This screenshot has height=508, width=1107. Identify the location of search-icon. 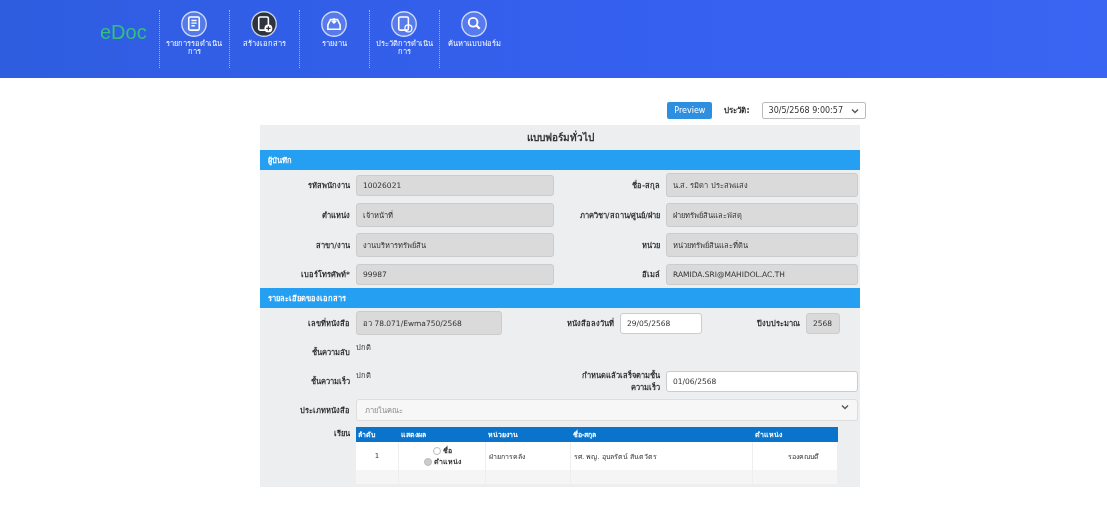
(474, 24).